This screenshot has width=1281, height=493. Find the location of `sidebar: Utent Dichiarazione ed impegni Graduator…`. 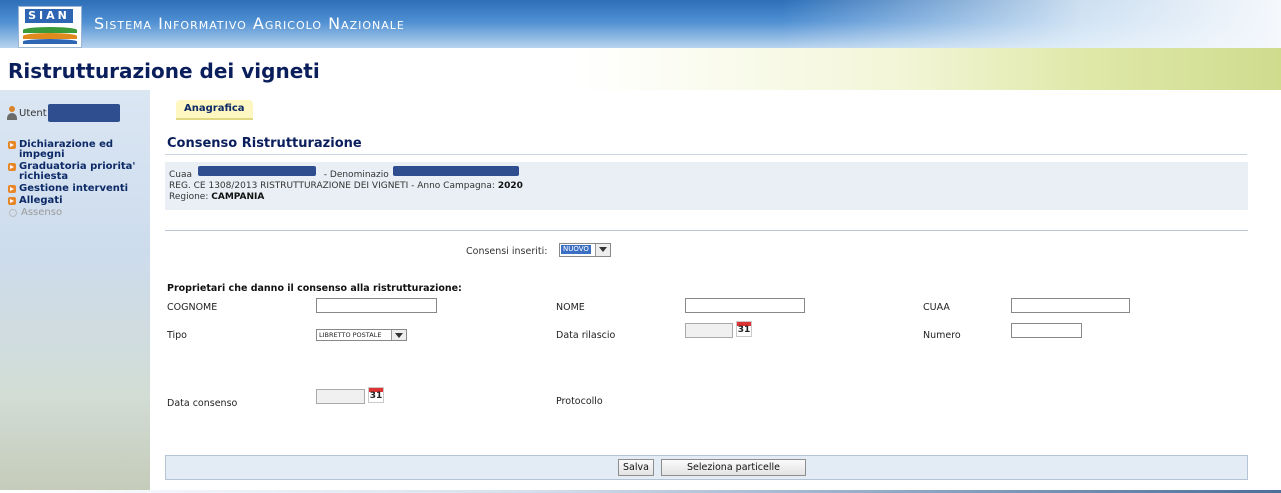

sidebar: Utent Dichiarazione ed impegni Graduator… is located at coordinates (75, 291).